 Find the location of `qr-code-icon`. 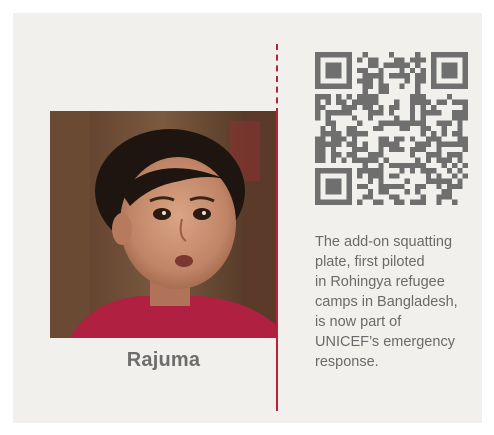

qr-code-icon is located at coordinates (391, 128).